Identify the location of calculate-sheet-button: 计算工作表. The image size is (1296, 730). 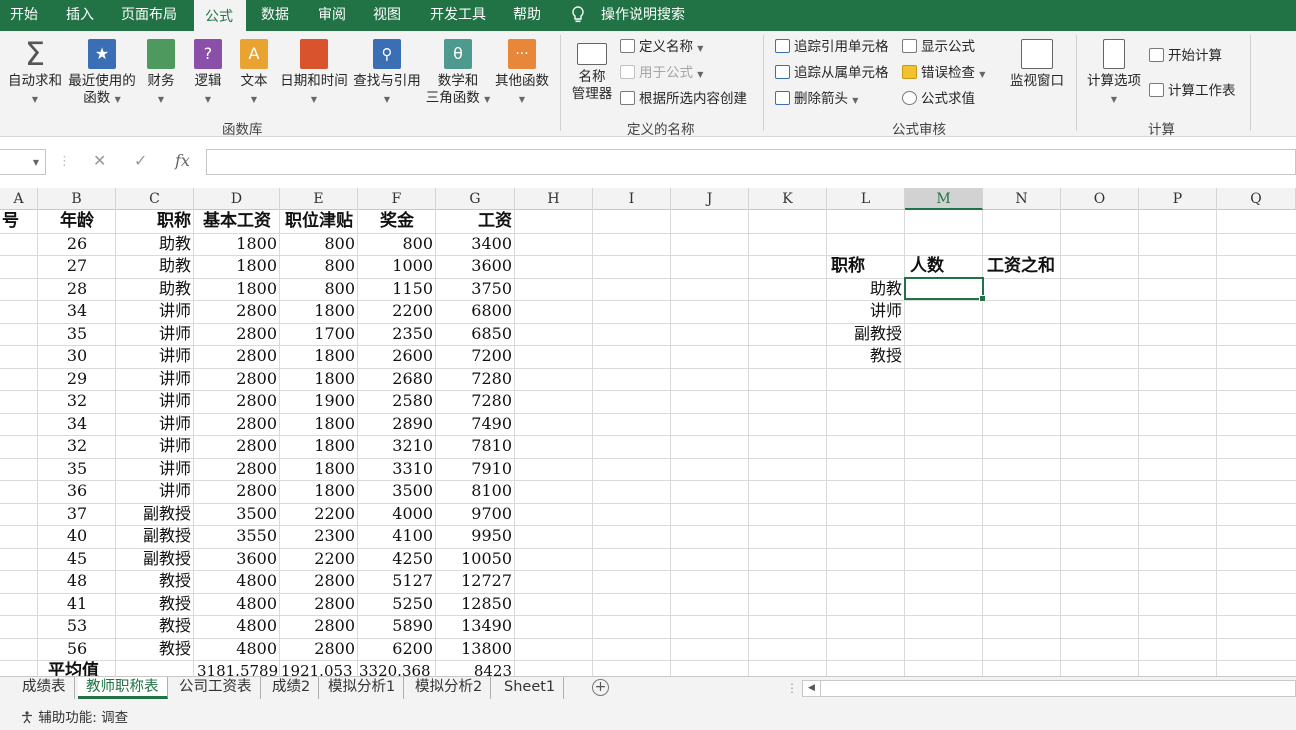
(1192, 91).